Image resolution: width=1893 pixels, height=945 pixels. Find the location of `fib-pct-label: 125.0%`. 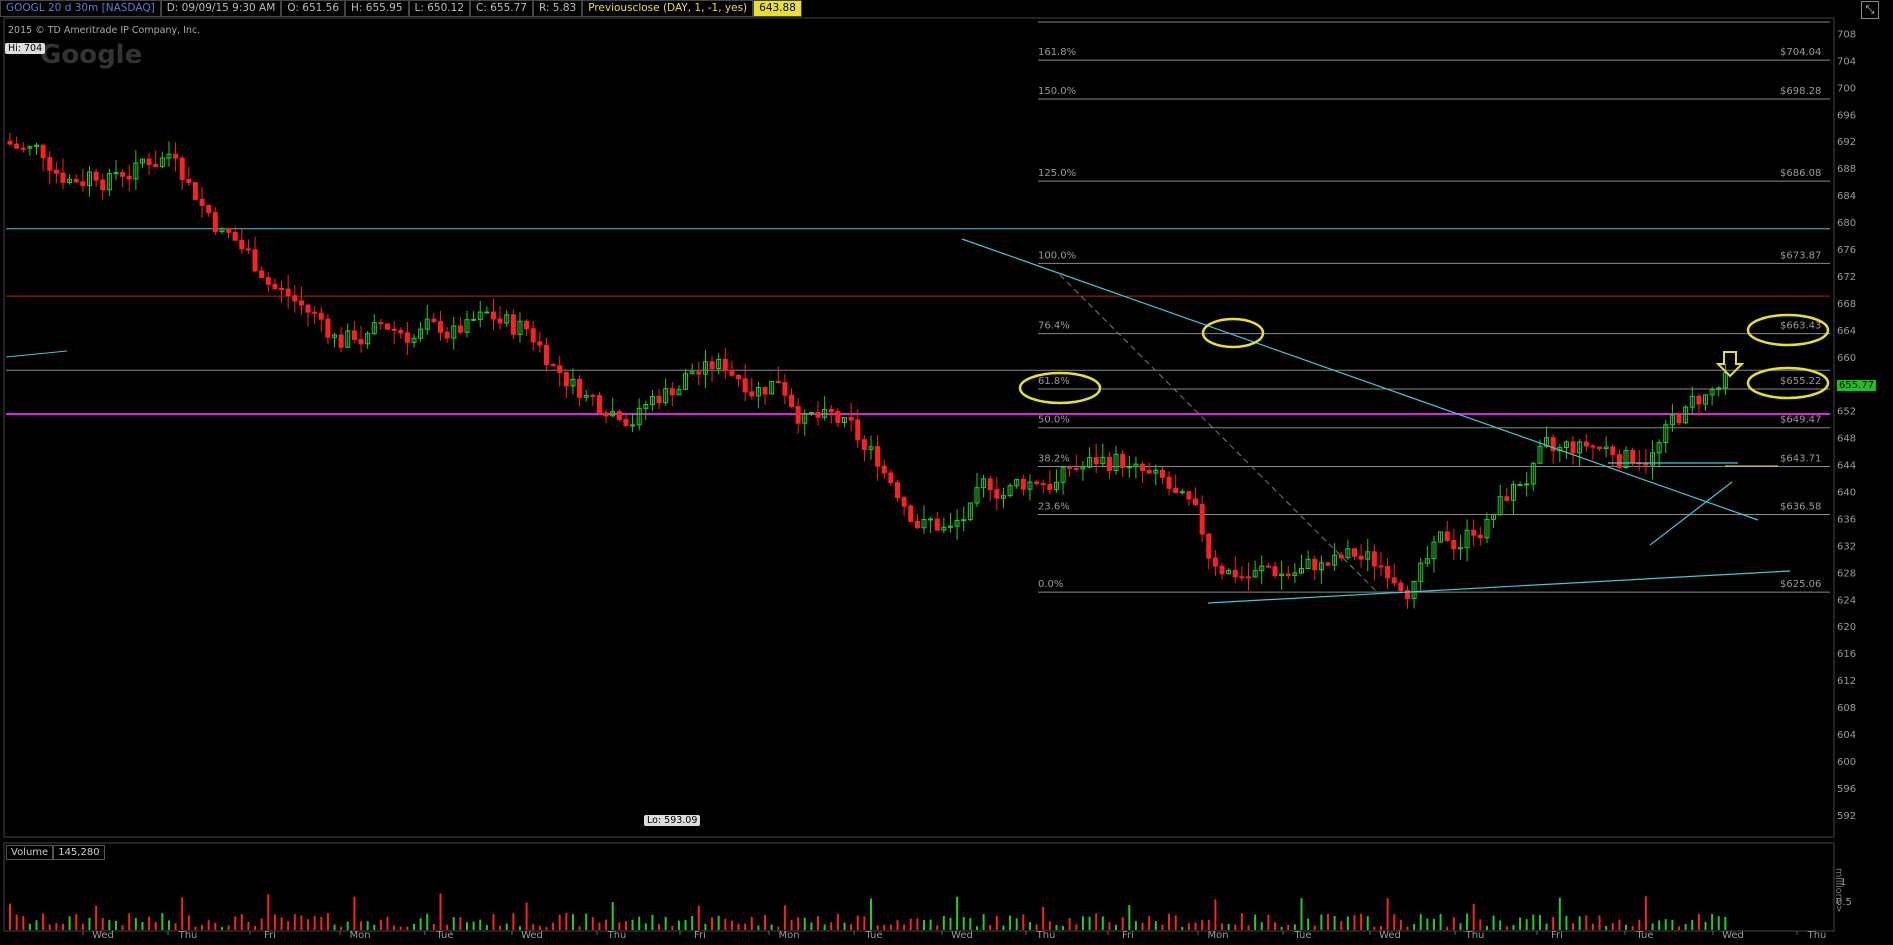

fib-pct-label: 125.0% is located at coordinates (1057, 173).